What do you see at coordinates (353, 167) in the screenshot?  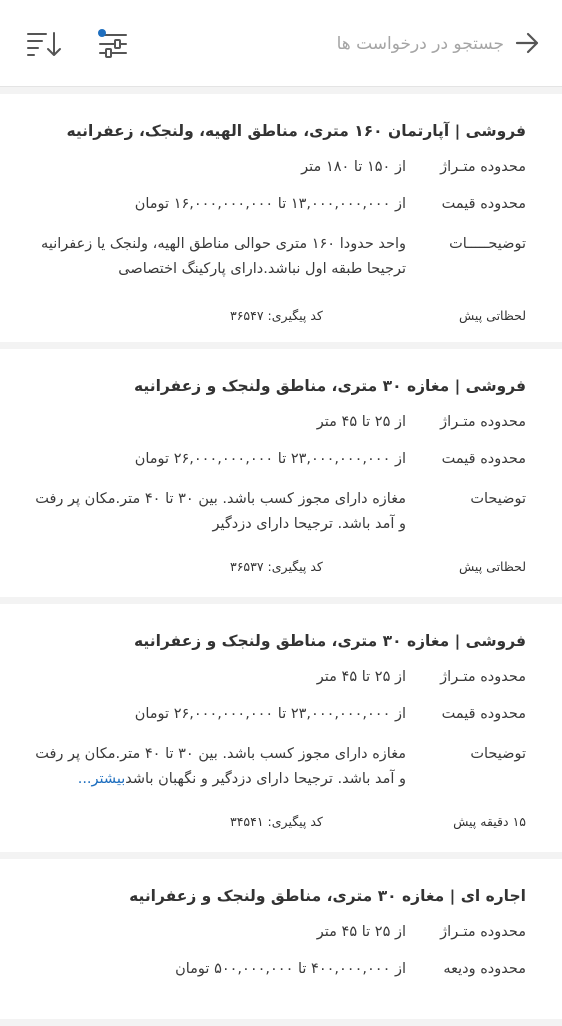 I see `area-value: از ۱۵۰ تا ۱۸۰ متر` at bounding box center [353, 167].